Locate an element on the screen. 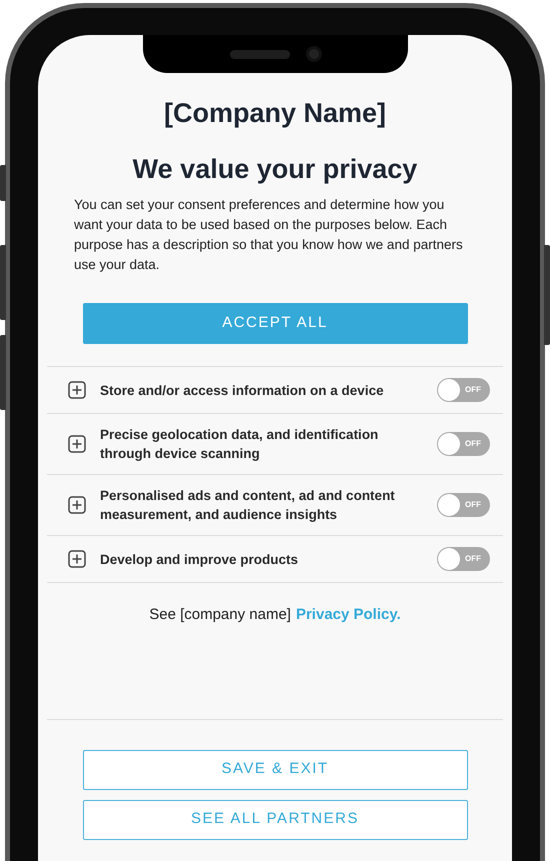 The height and width of the screenshot is (861, 550). accept-all-button: ACCEPT ALL is located at coordinates (275, 323).